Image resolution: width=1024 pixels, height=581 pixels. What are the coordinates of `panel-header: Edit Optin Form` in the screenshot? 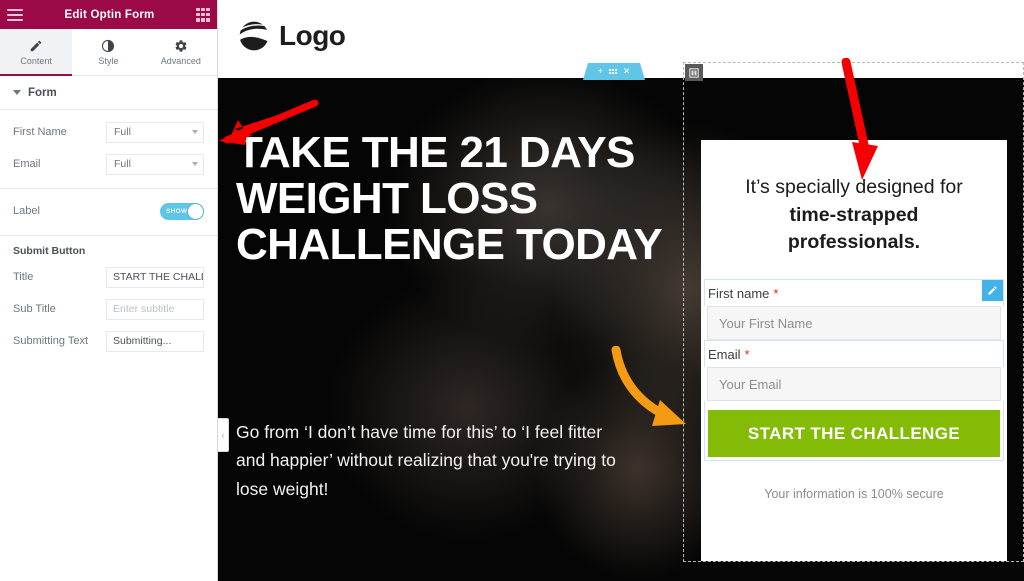 It's located at (108, 14).